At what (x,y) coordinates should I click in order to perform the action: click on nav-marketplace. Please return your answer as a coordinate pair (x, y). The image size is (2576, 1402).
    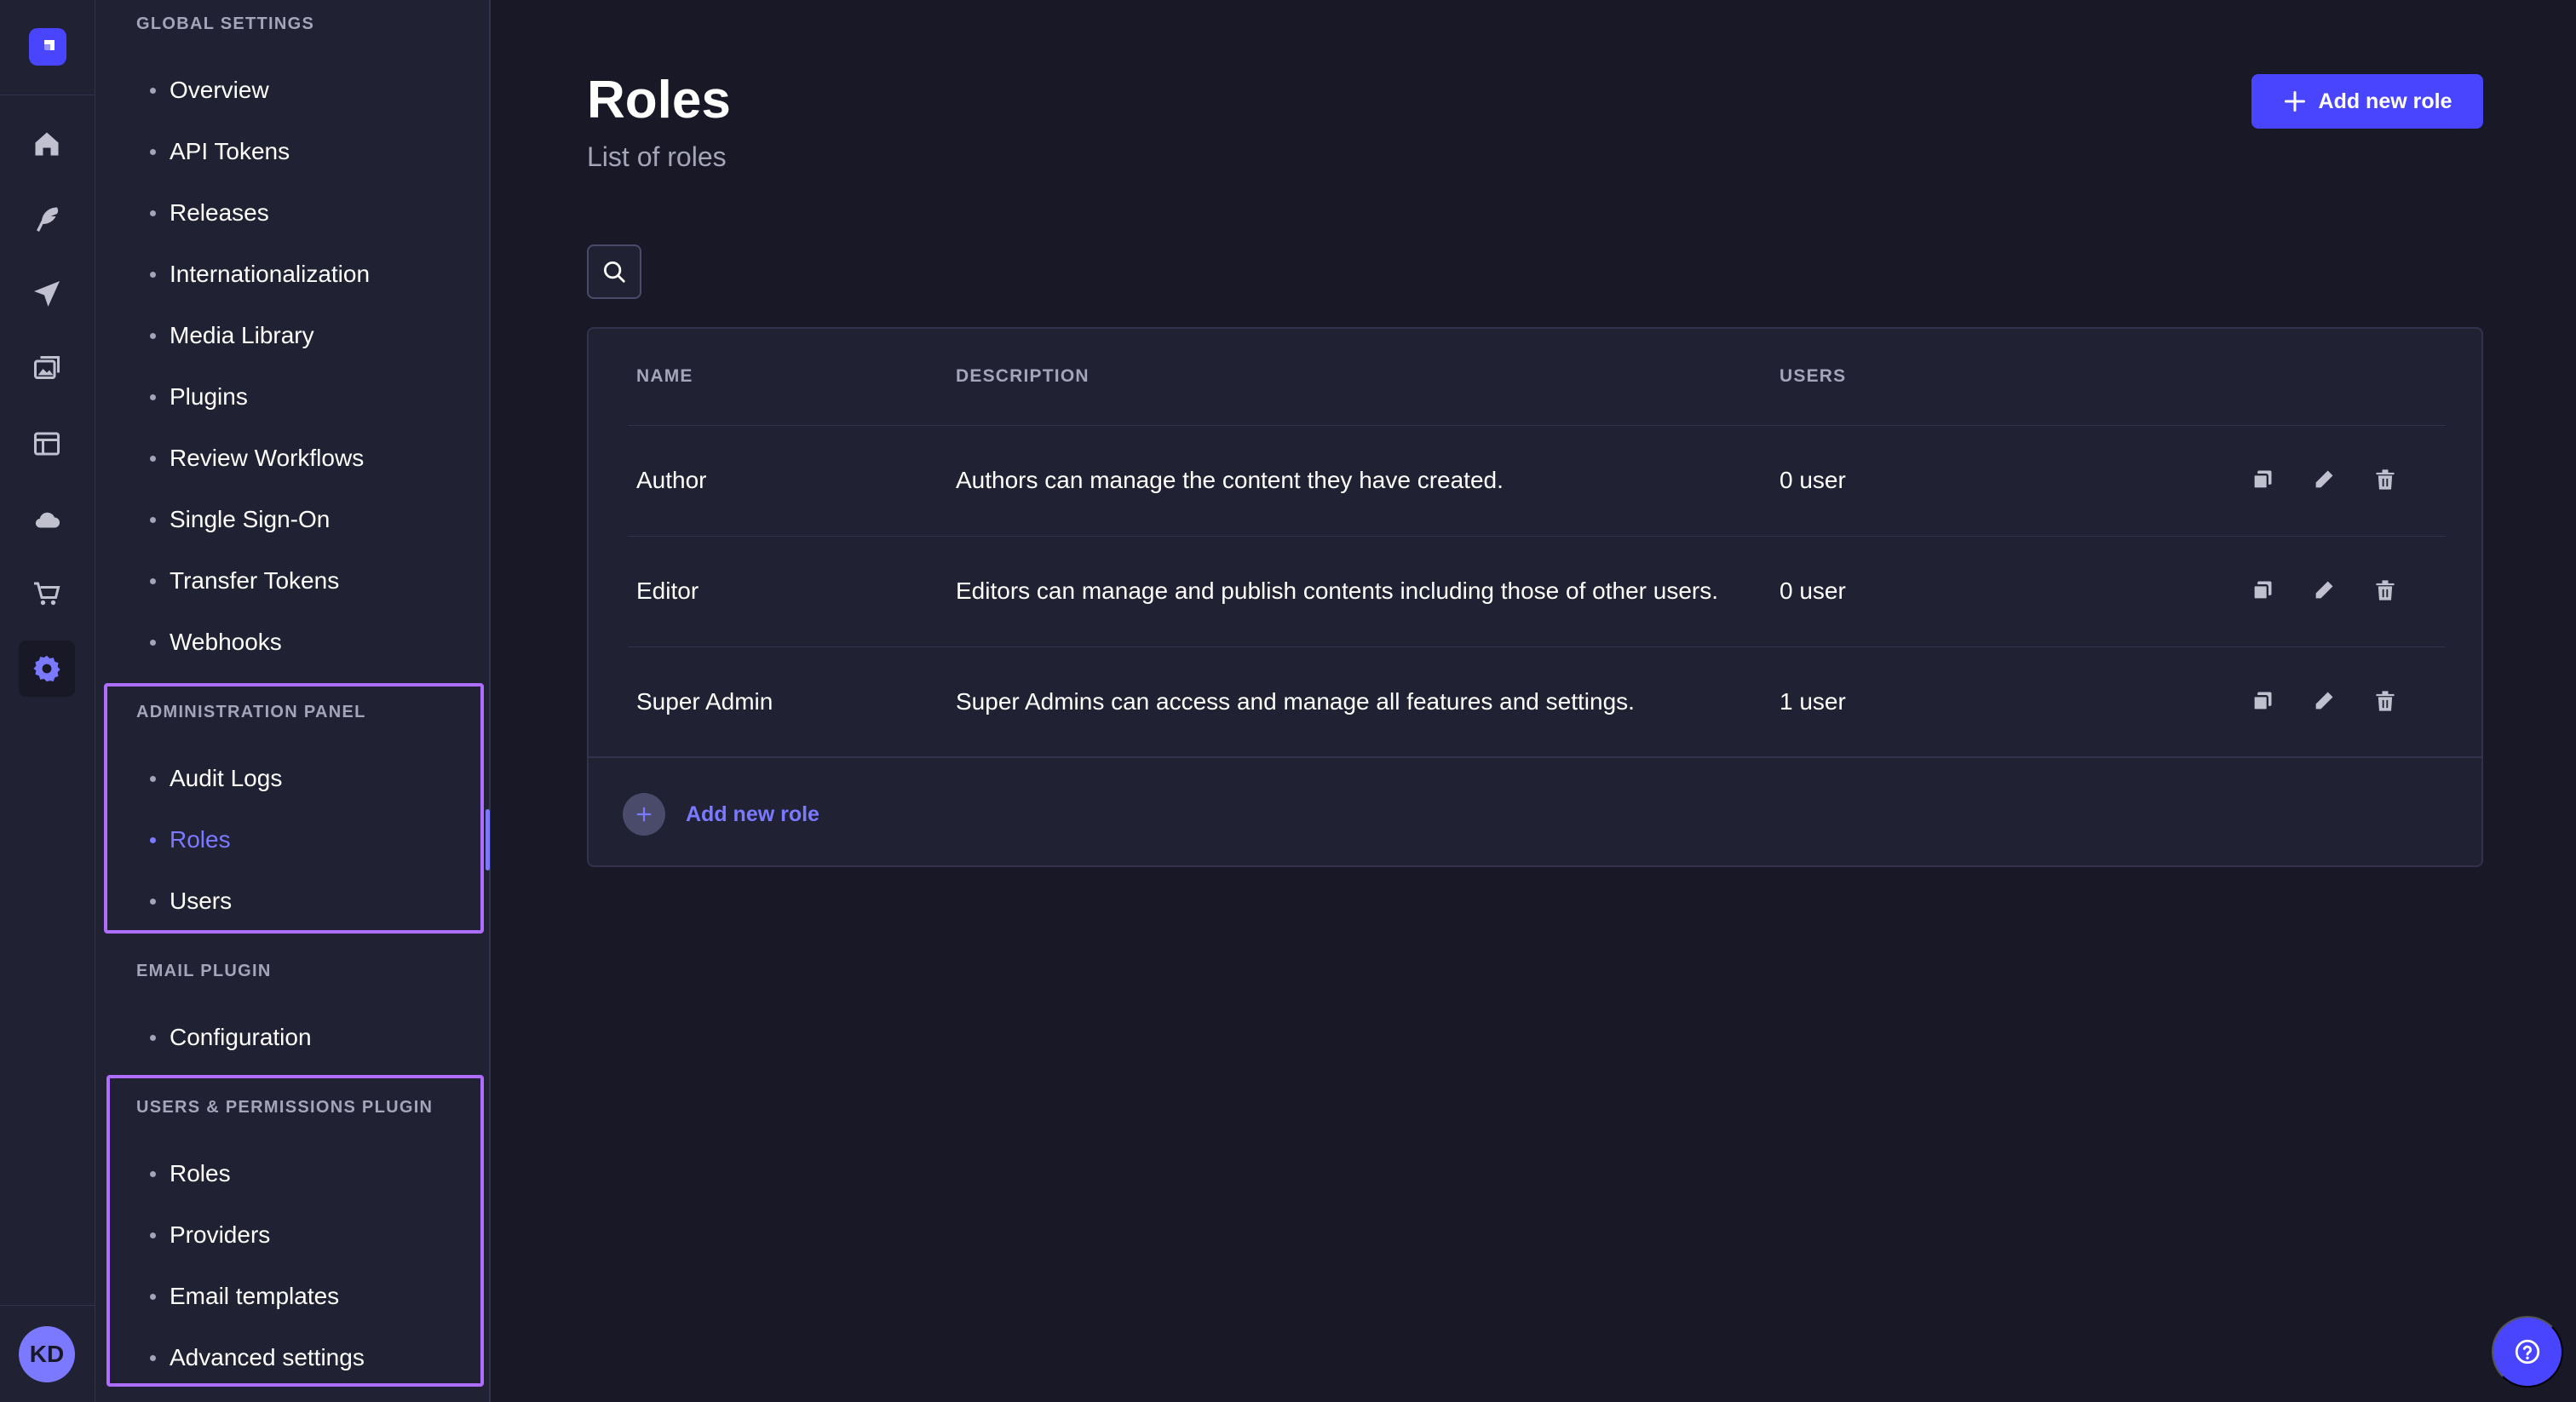
    Looking at the image, I should click on (47, 594).